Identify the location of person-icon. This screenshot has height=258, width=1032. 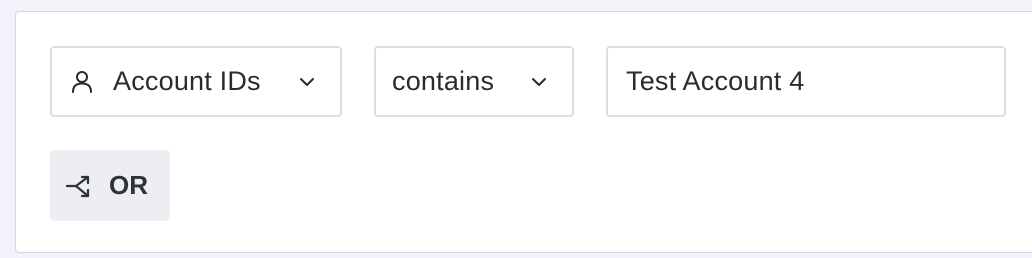
(82, 82).